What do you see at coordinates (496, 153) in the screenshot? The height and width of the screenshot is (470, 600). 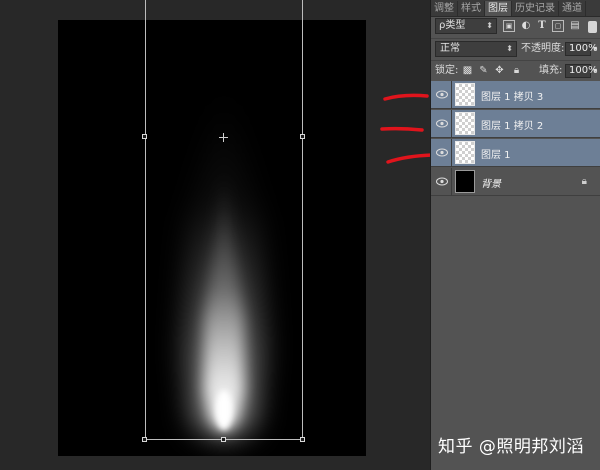 I see `layer-name: 图层 1` at bounding box center [496, 153].